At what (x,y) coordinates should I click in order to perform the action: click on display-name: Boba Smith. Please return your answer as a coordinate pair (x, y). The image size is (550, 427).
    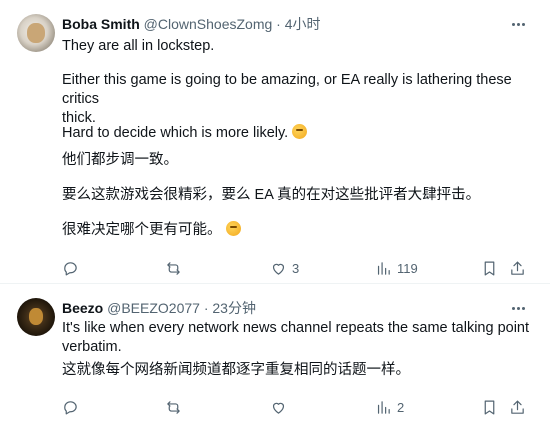
    Looking at the image, I should click on (101, 24).